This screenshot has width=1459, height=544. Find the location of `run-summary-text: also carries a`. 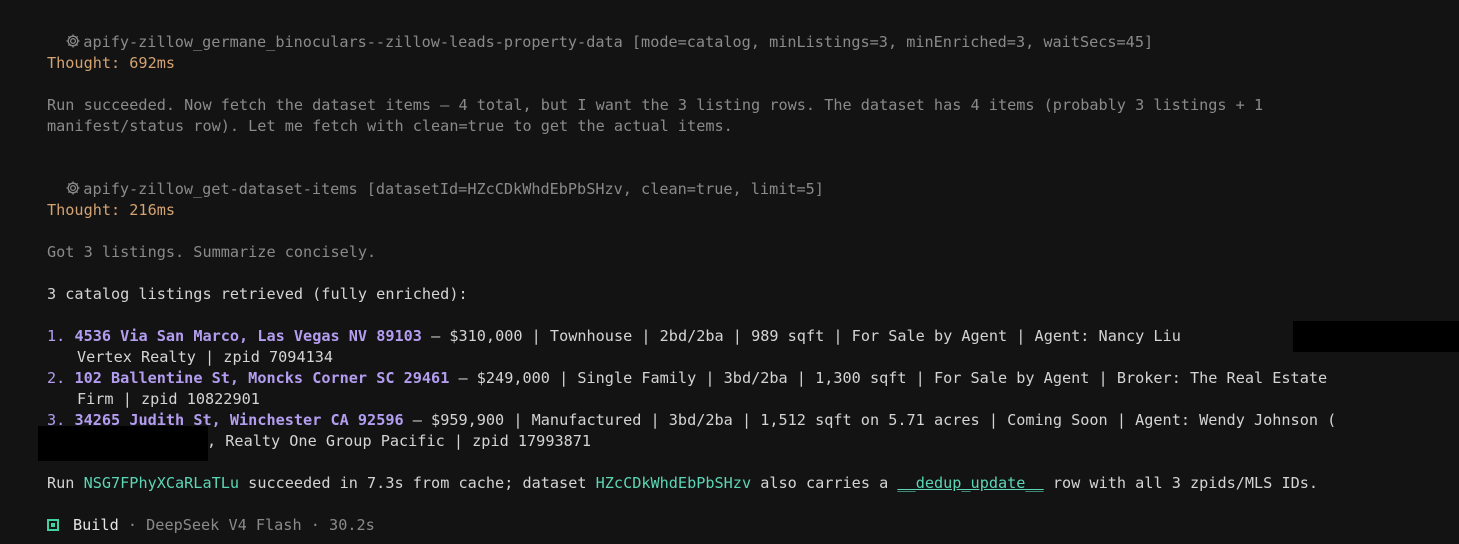

run-summary-text: also carries a is located at coordinates (824, 483).